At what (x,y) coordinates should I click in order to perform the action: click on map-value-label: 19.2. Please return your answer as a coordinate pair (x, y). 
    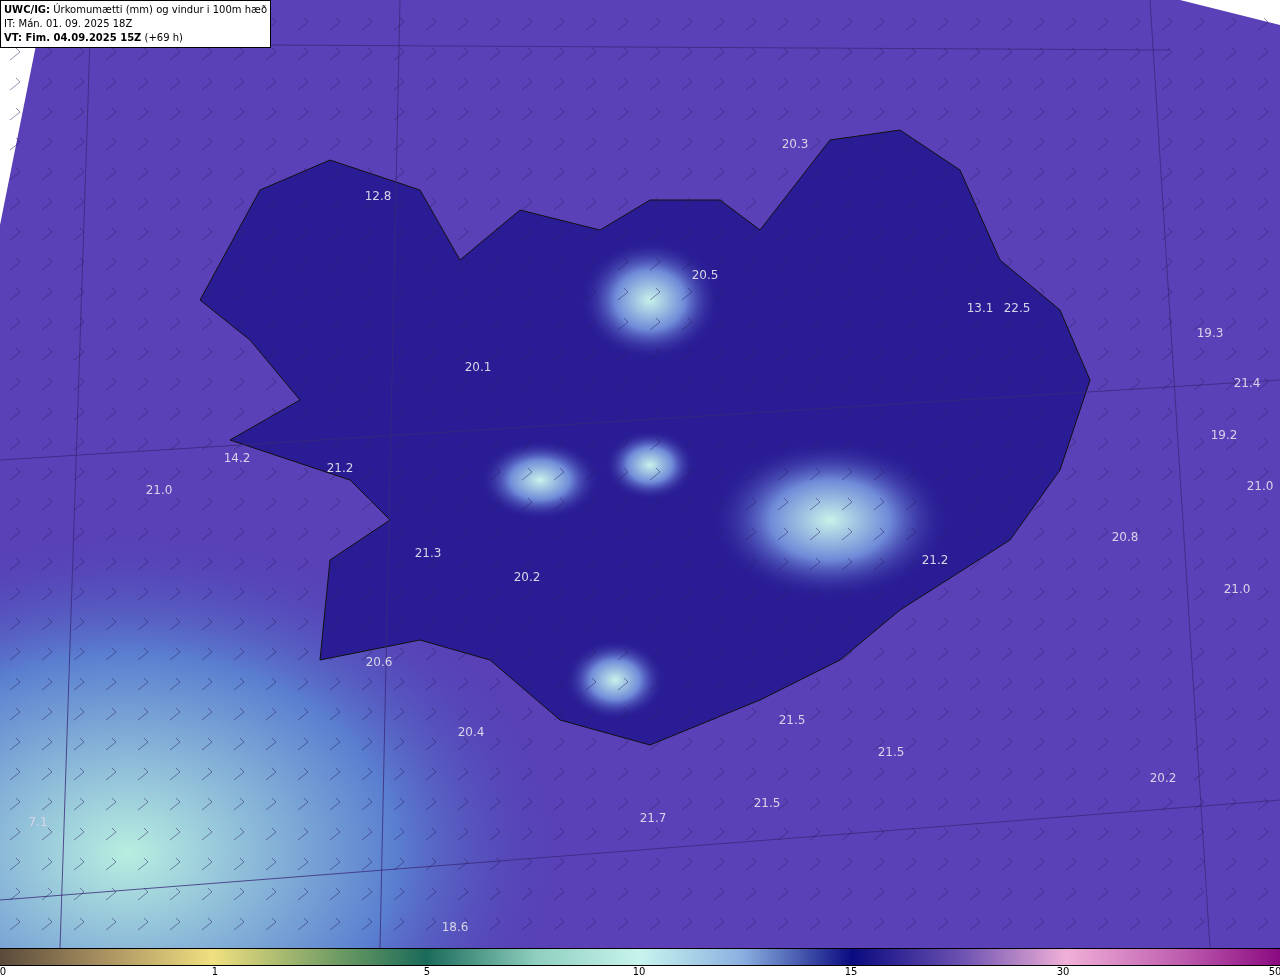
    Looking at the image, I should click on (1224, 435).